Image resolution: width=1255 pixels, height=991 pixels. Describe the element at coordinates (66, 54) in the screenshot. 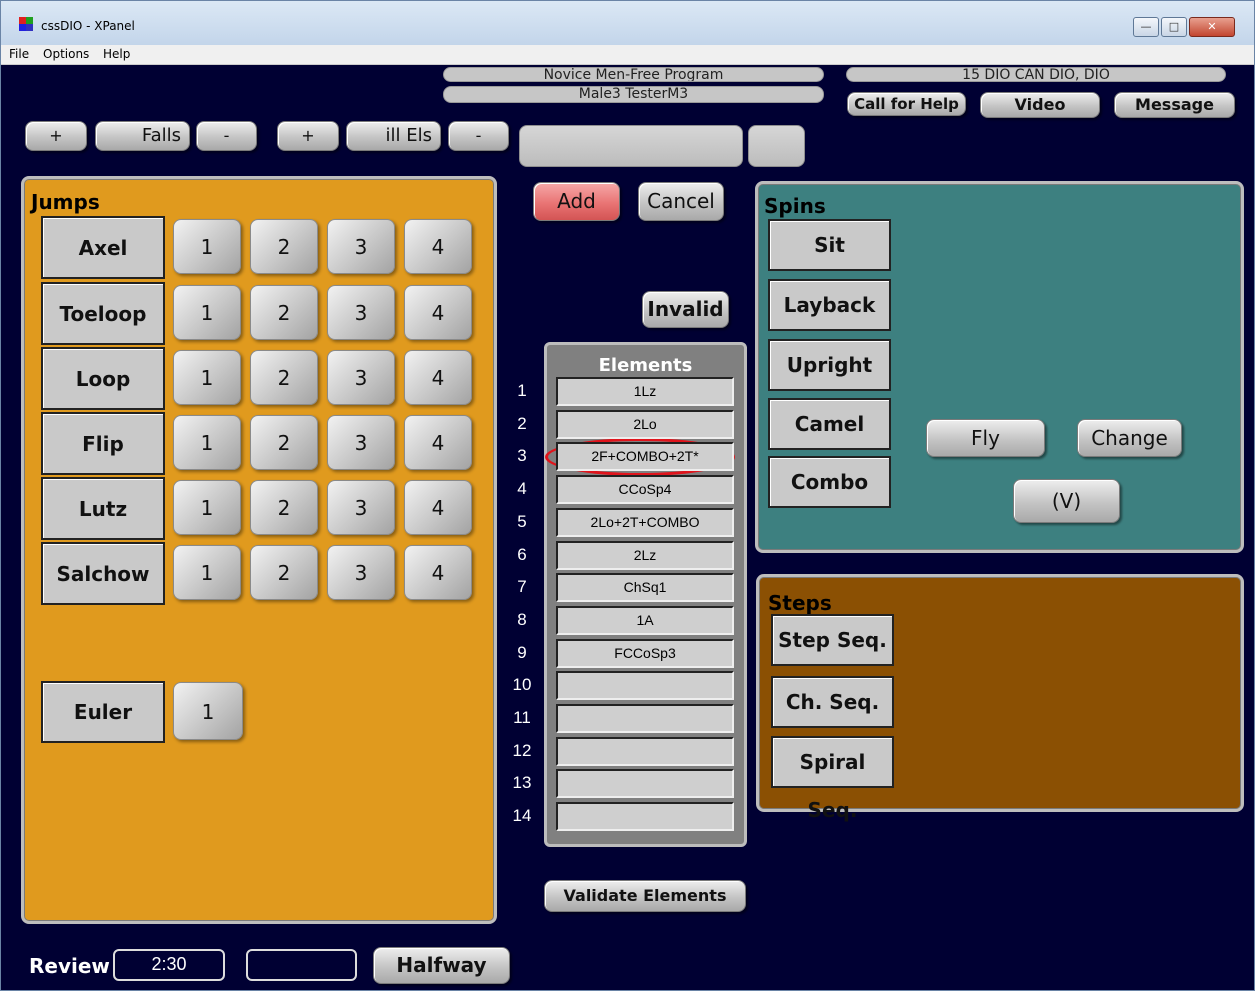

I see `menu-options: Options` at that location.